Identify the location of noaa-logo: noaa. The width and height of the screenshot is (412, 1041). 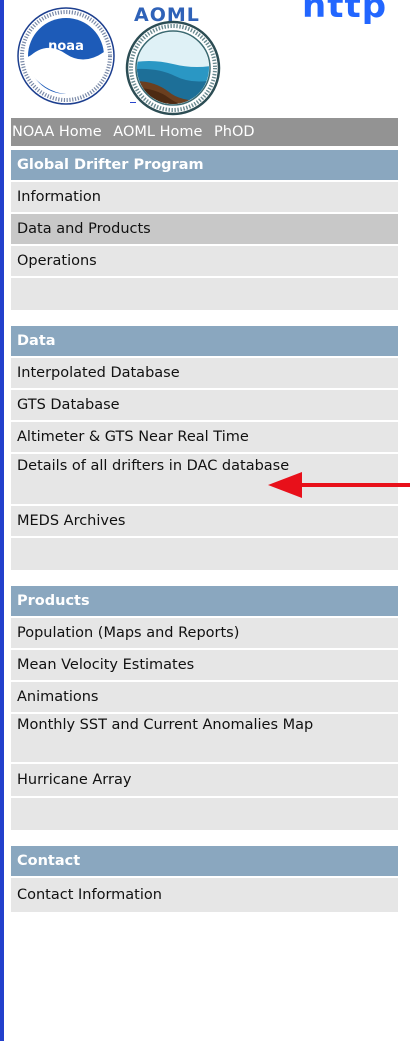
(66, 56).